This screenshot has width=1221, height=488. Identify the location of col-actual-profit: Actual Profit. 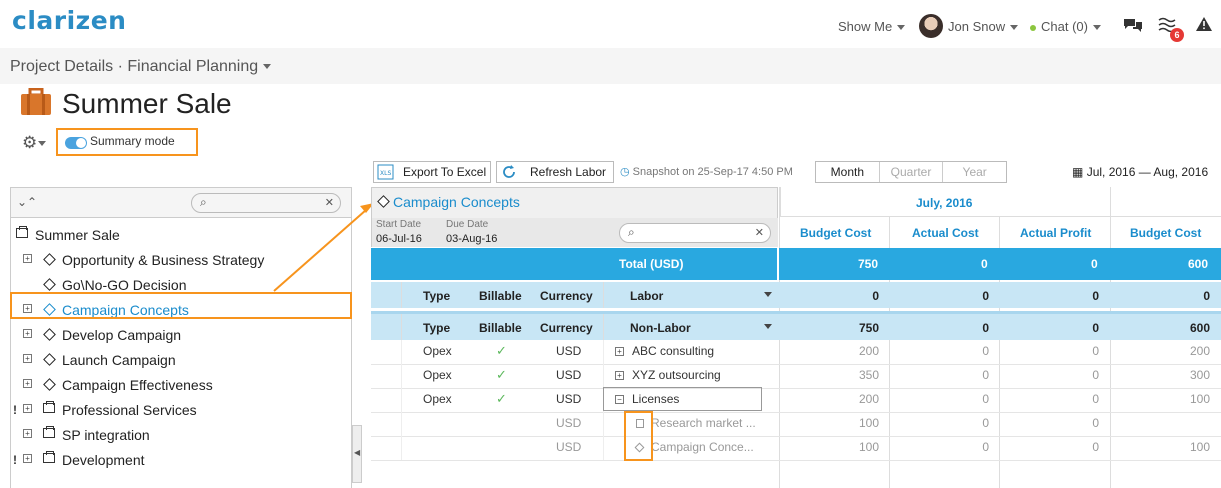
(1055, 233).